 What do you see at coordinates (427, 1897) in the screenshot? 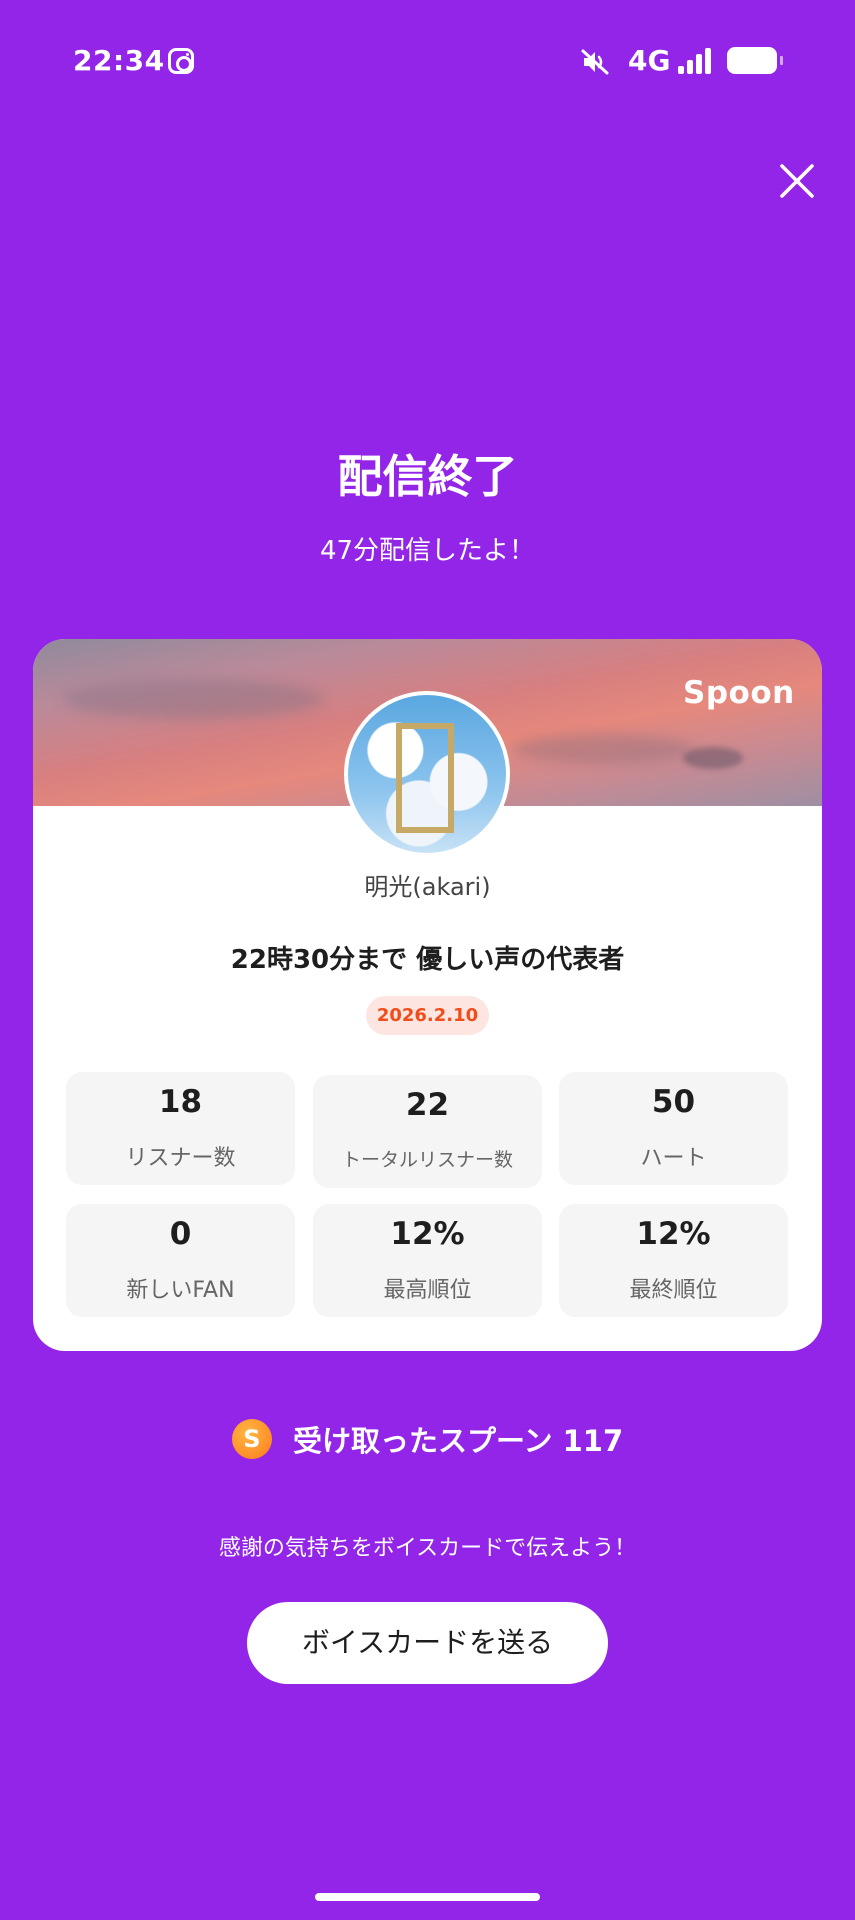
I see `home-indicator` at bounding box center [427, 1897].